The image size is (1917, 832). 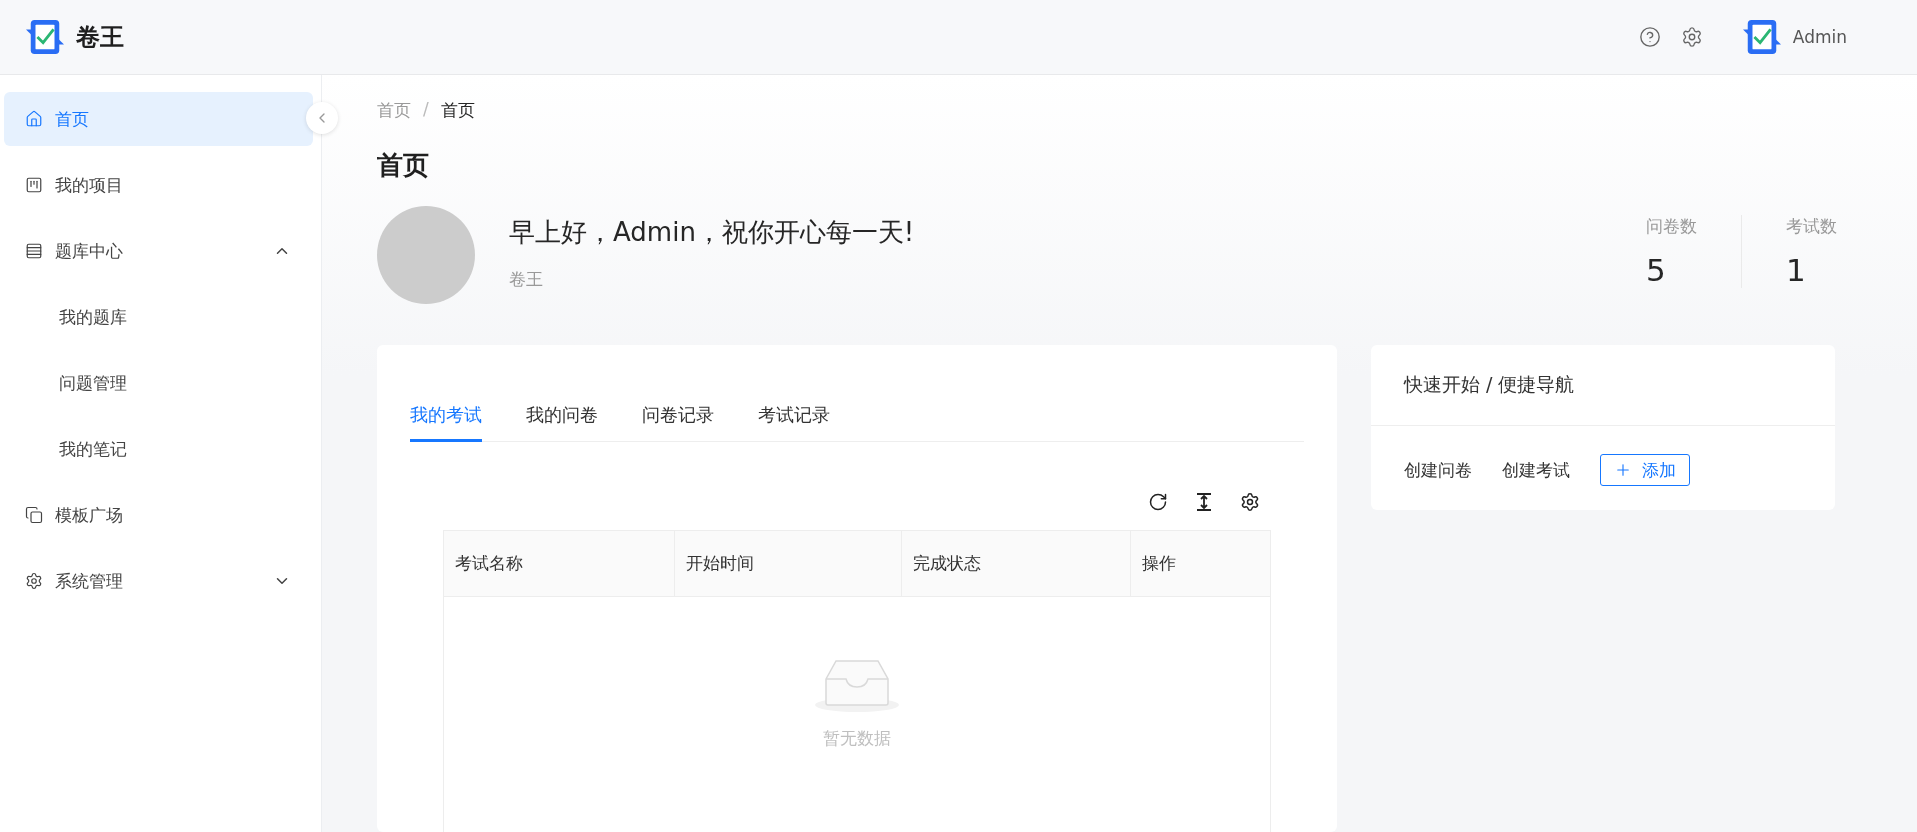 What do you see at coordinates (158, 449) in the screenshot?
I see `sidebar-subitem: 我的笔记` at bounding box center [158, 449].